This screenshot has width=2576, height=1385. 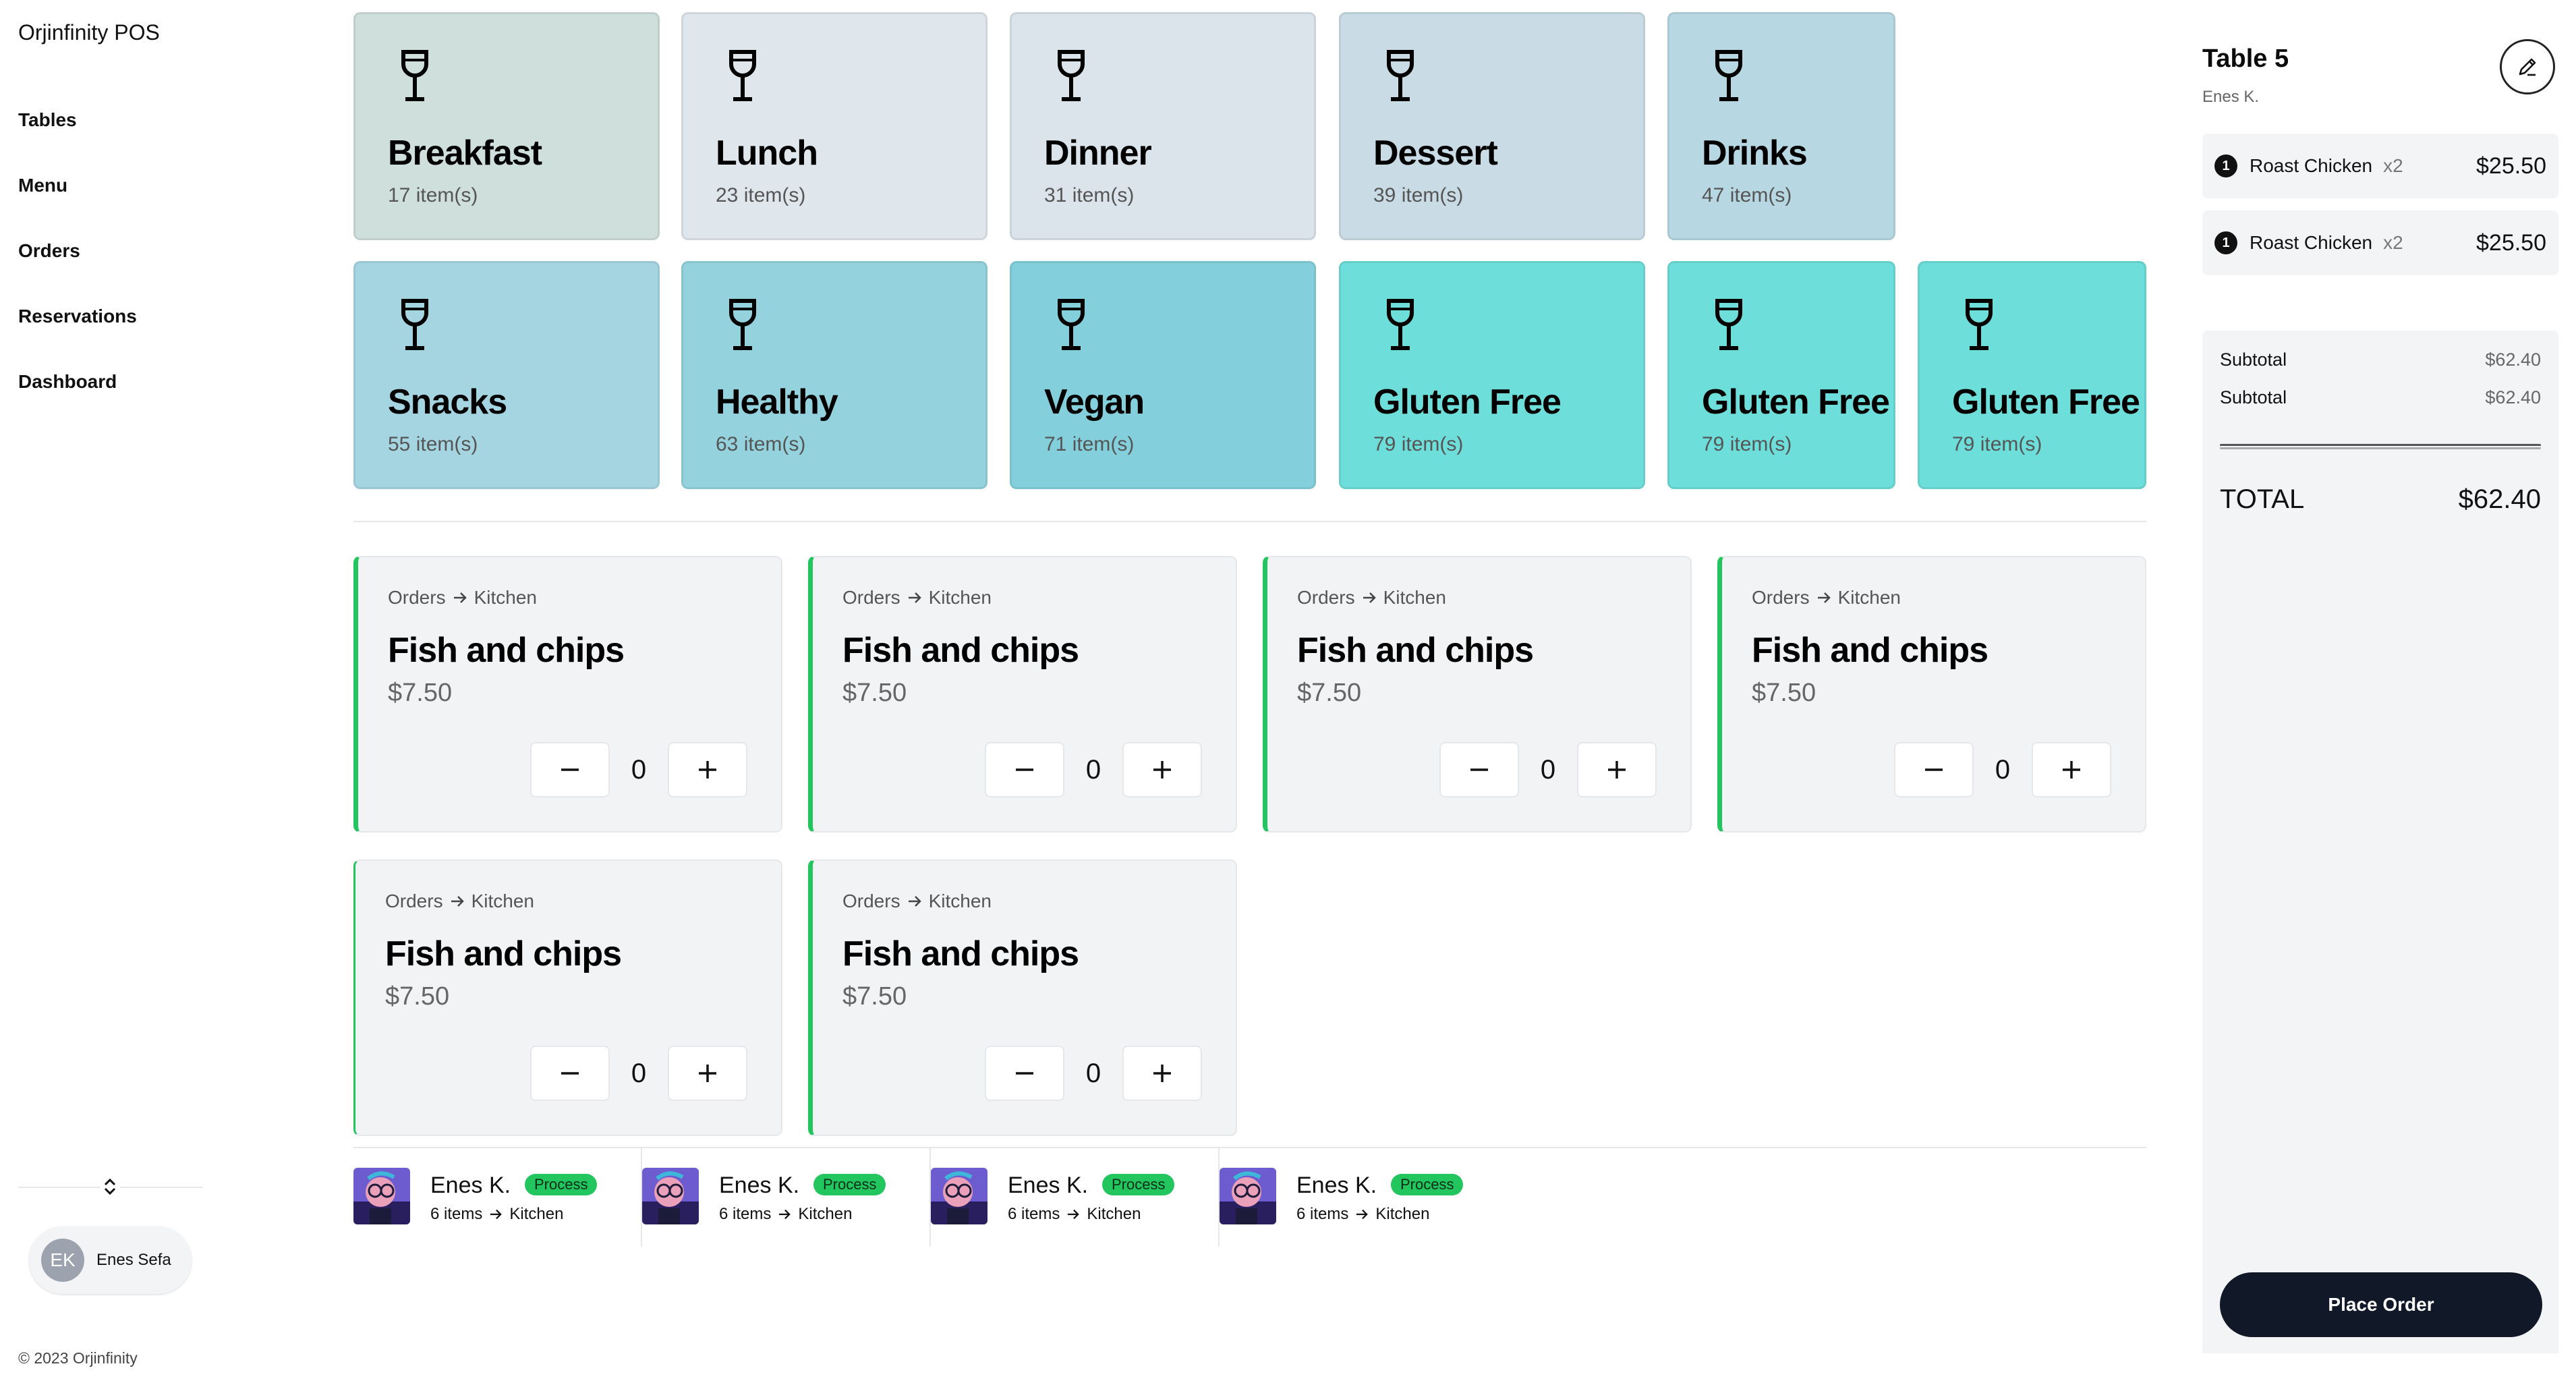 What do you see at coordinates (110, 1260) in the screenshot?
I see `user-profile-button: EK Enes Sefa` at bounding box center [110, 1260].